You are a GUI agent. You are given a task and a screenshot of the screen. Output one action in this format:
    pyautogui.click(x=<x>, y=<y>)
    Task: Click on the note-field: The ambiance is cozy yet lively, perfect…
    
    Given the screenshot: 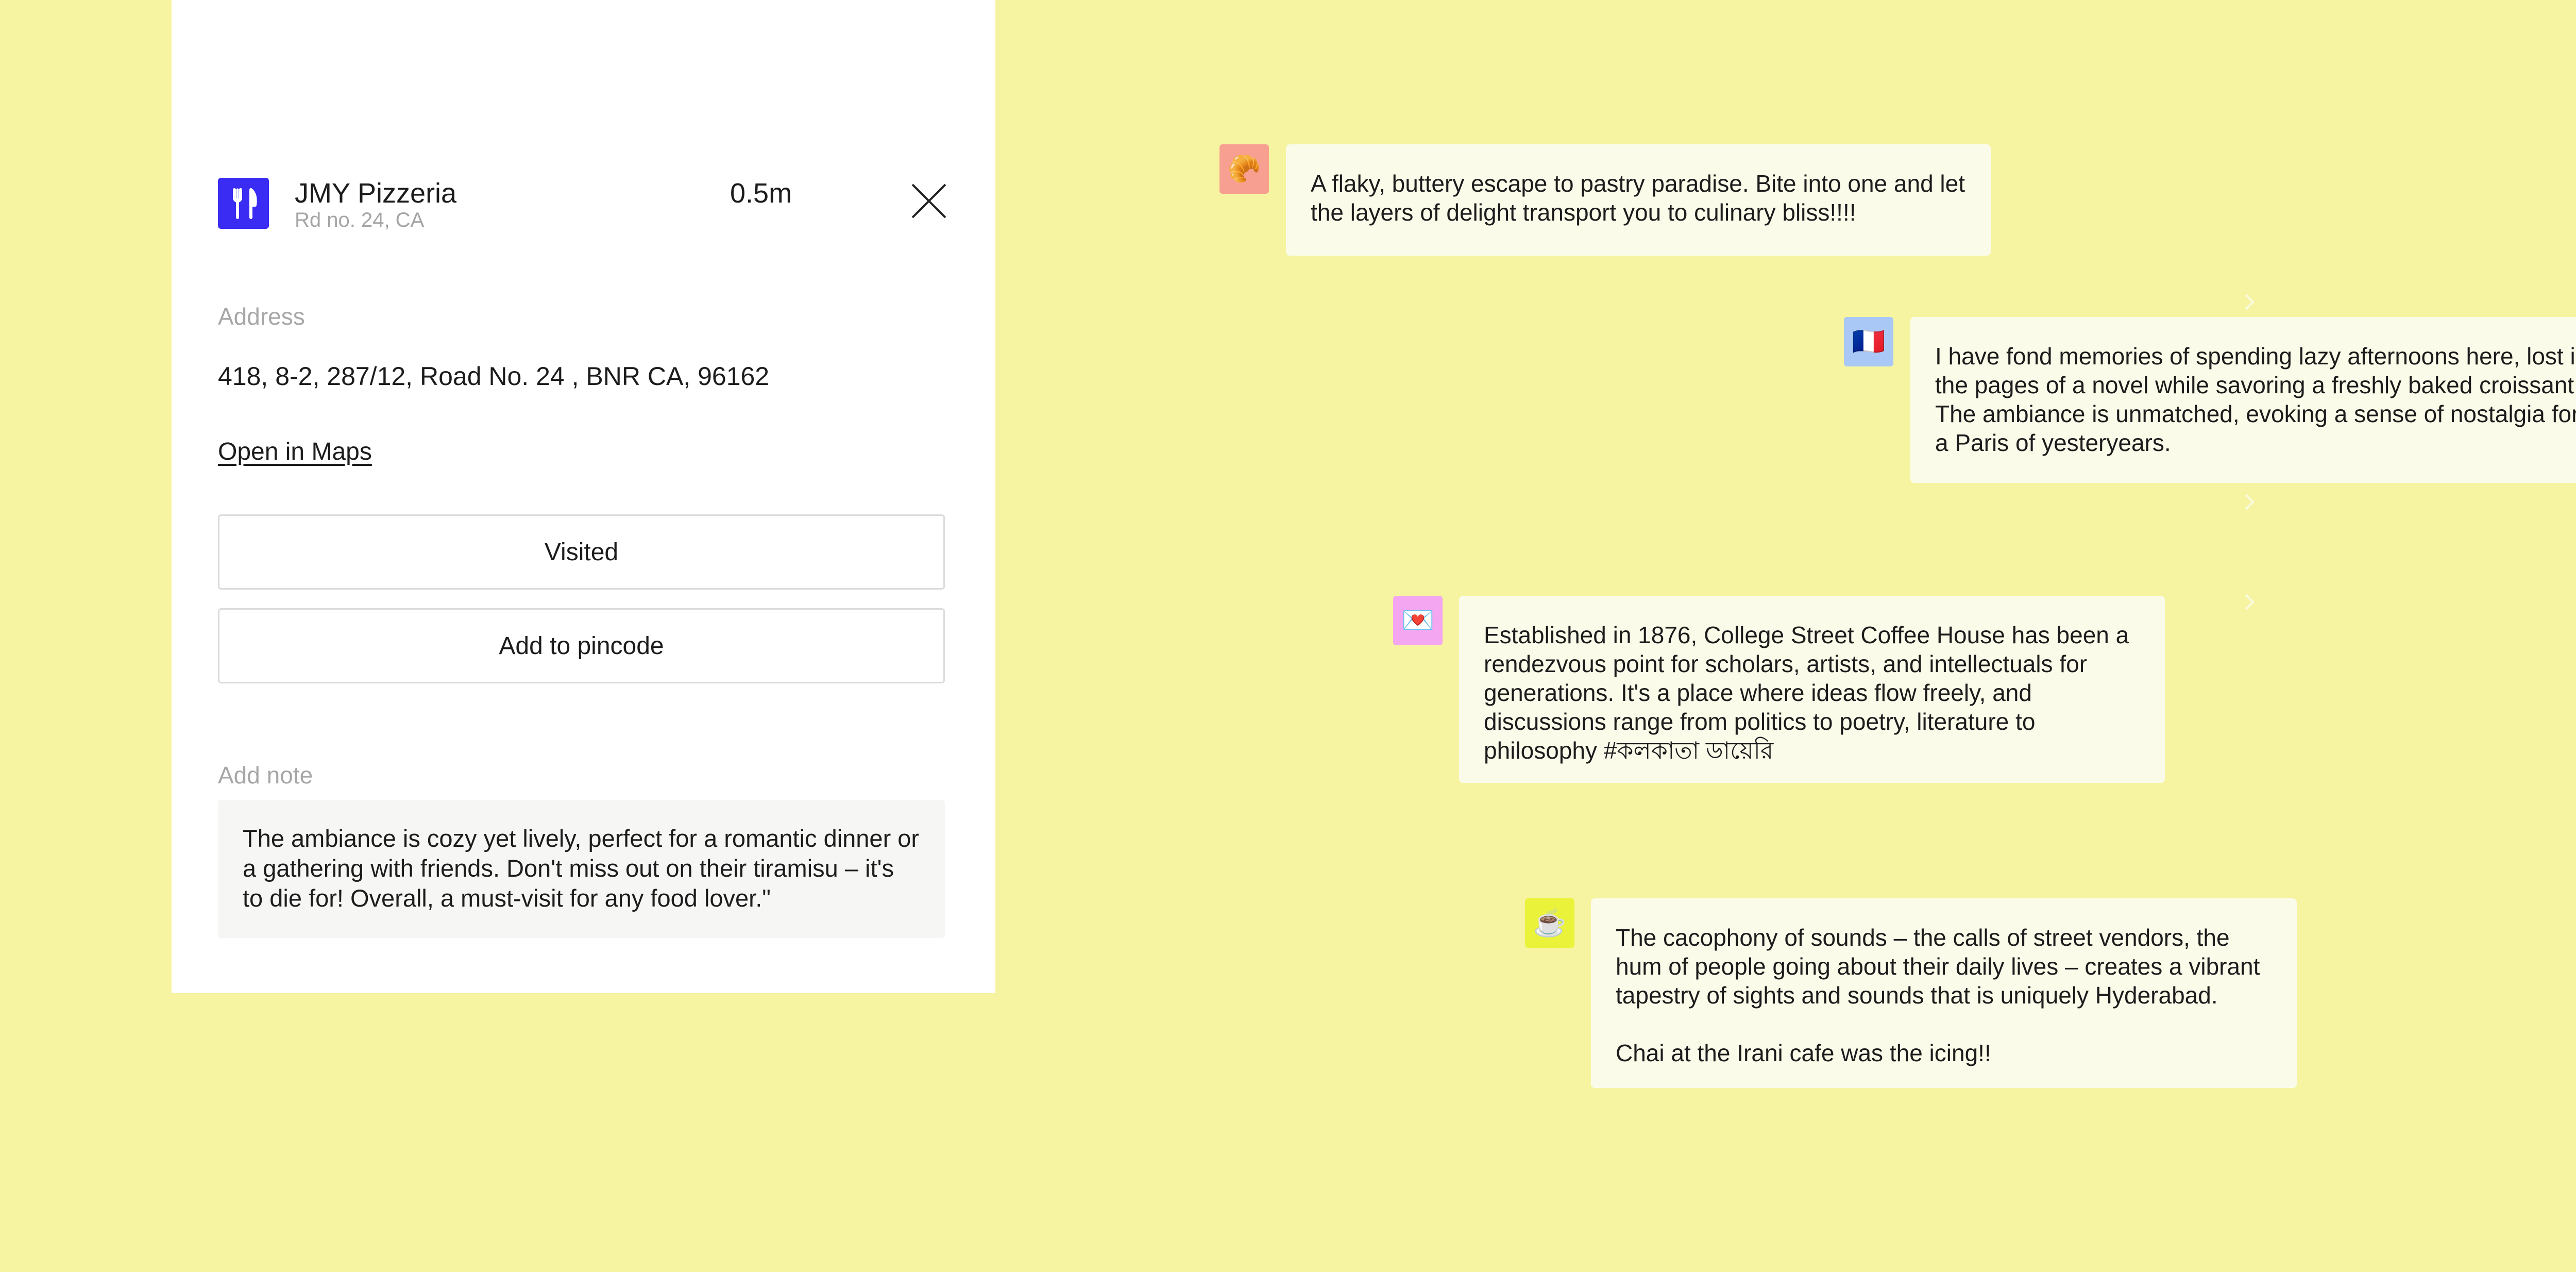 What is the action you would take?
    pyautogui.click(x=581, y=869)
    